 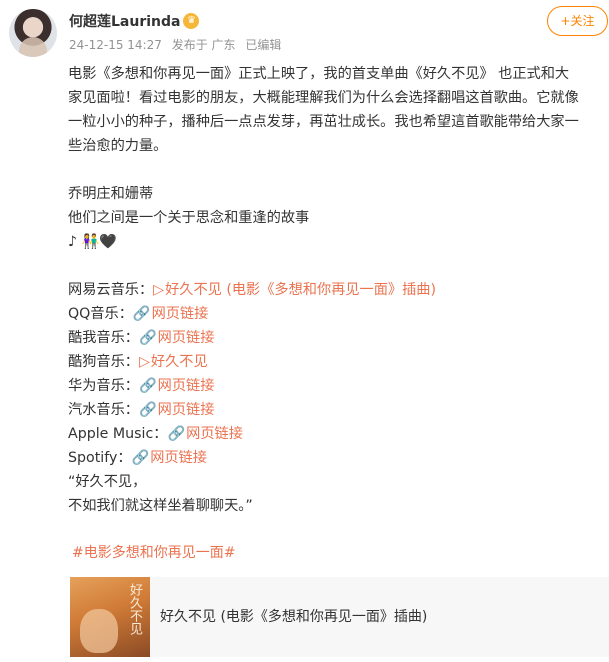 I want to click on platform-label: 酷狗音乐：, so click(x=103, y=362).